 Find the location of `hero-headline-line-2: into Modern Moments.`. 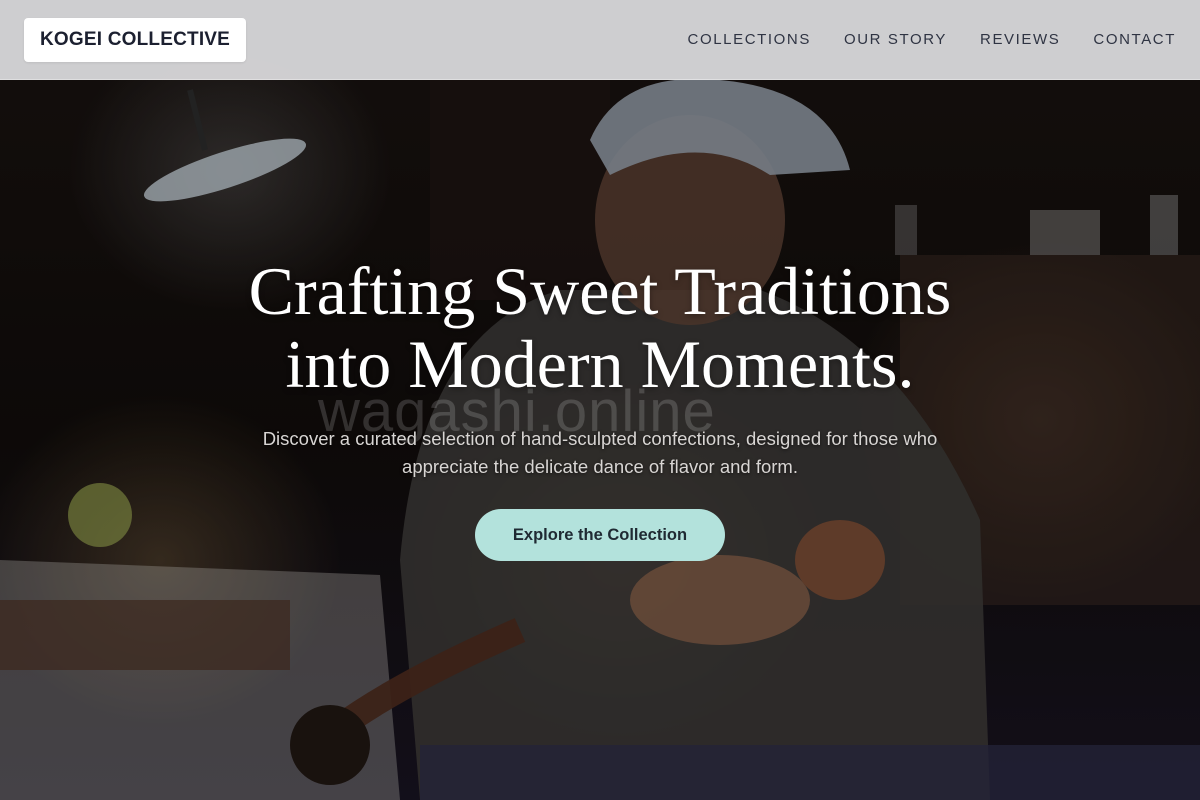

hero-headline-line-2: into Modern Moments. is located at coordinates (600, 364).